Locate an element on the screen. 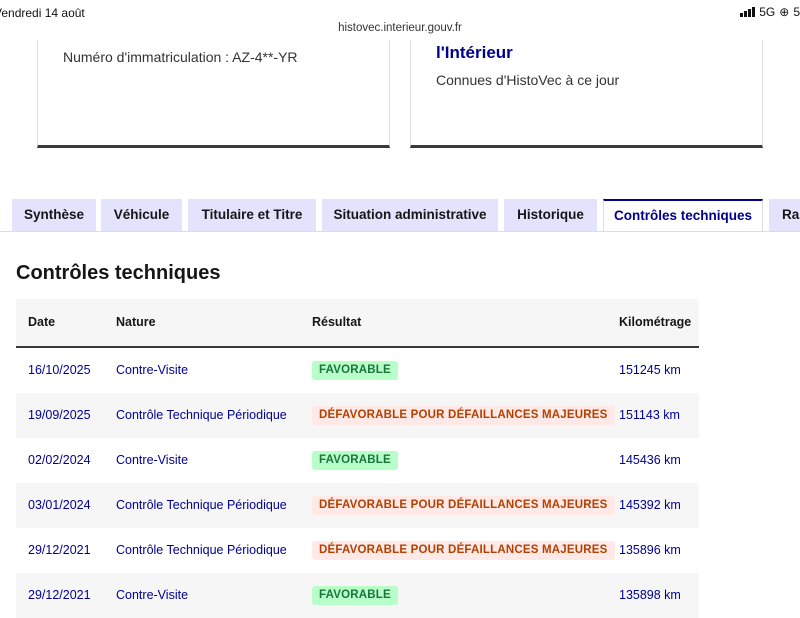  tab-titulaire-titre: Titulaire et Titre is located at coordinates (252, 215).